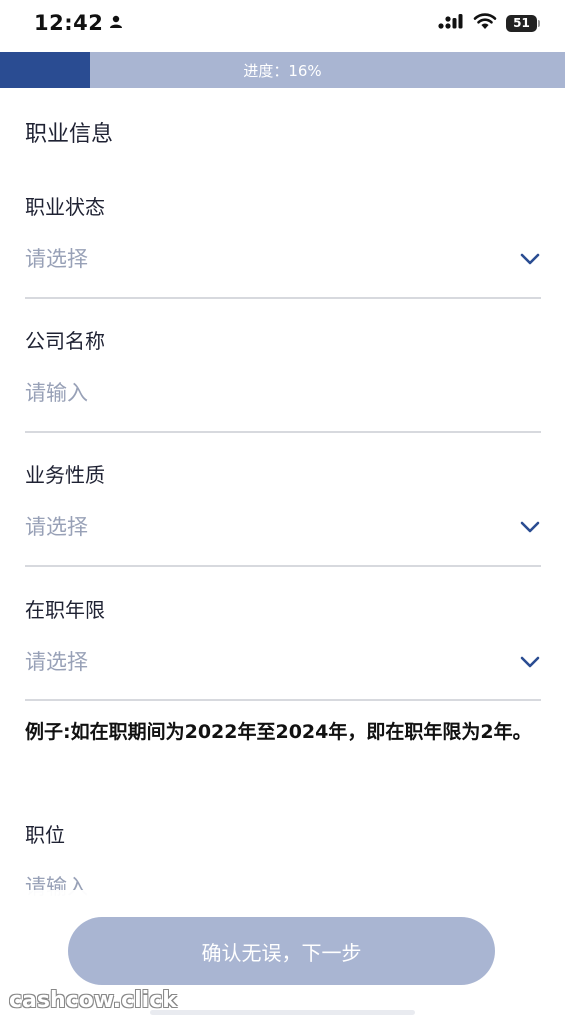  Describe the element at coordinates (116, 23) in the screenshot. I see `person-icon` at that location.